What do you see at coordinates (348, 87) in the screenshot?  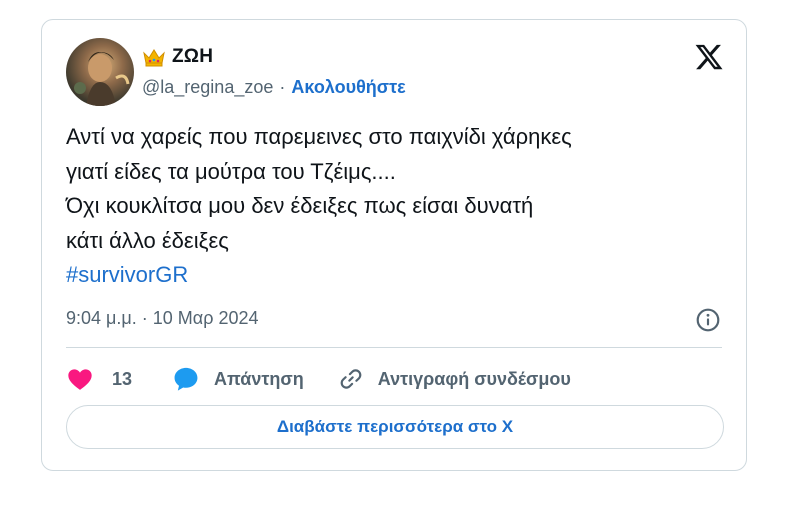 I see `follow-button: Ακολουθήστε` at bounding box center [348, 87].